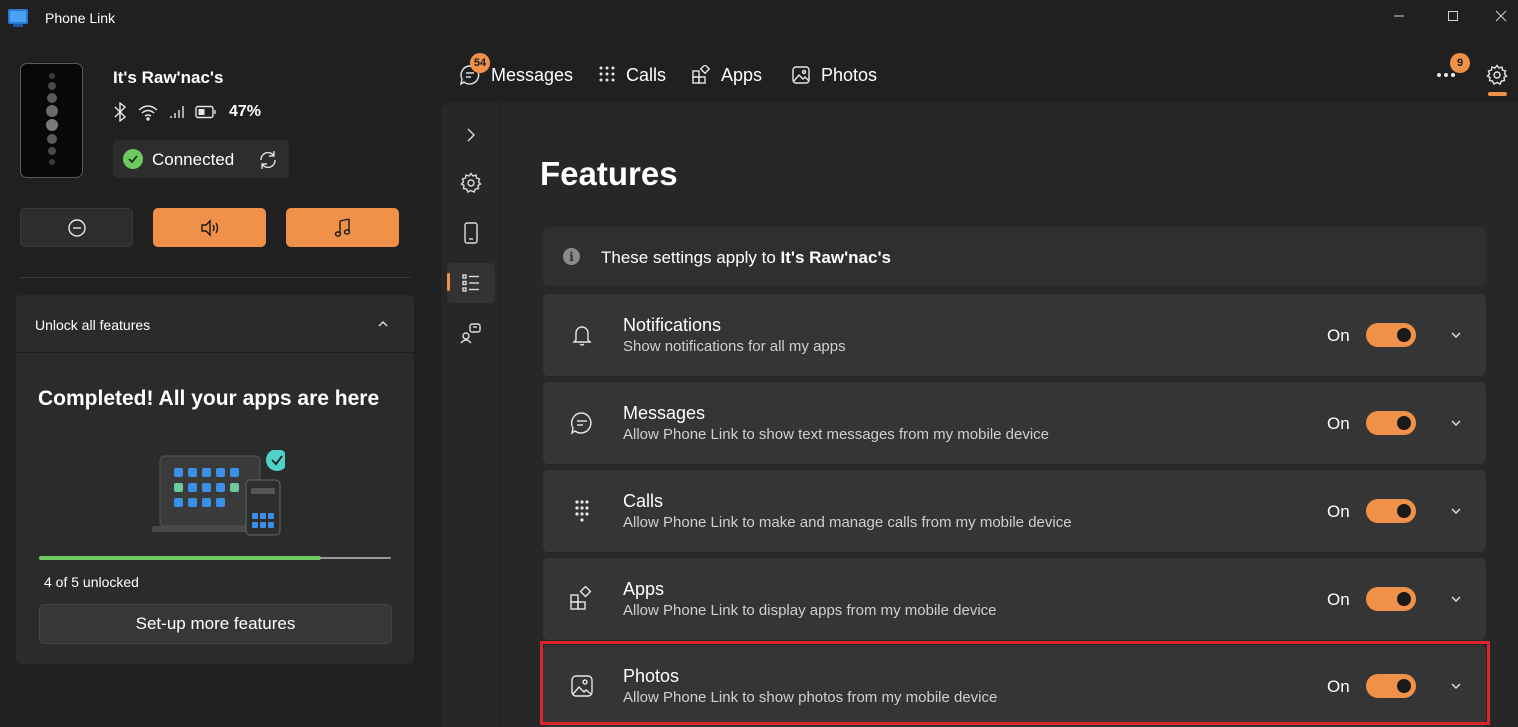 The height and width of the screenshot is (727, 1518). I want to click on sidebar-item-personalization, so click(471, 333).